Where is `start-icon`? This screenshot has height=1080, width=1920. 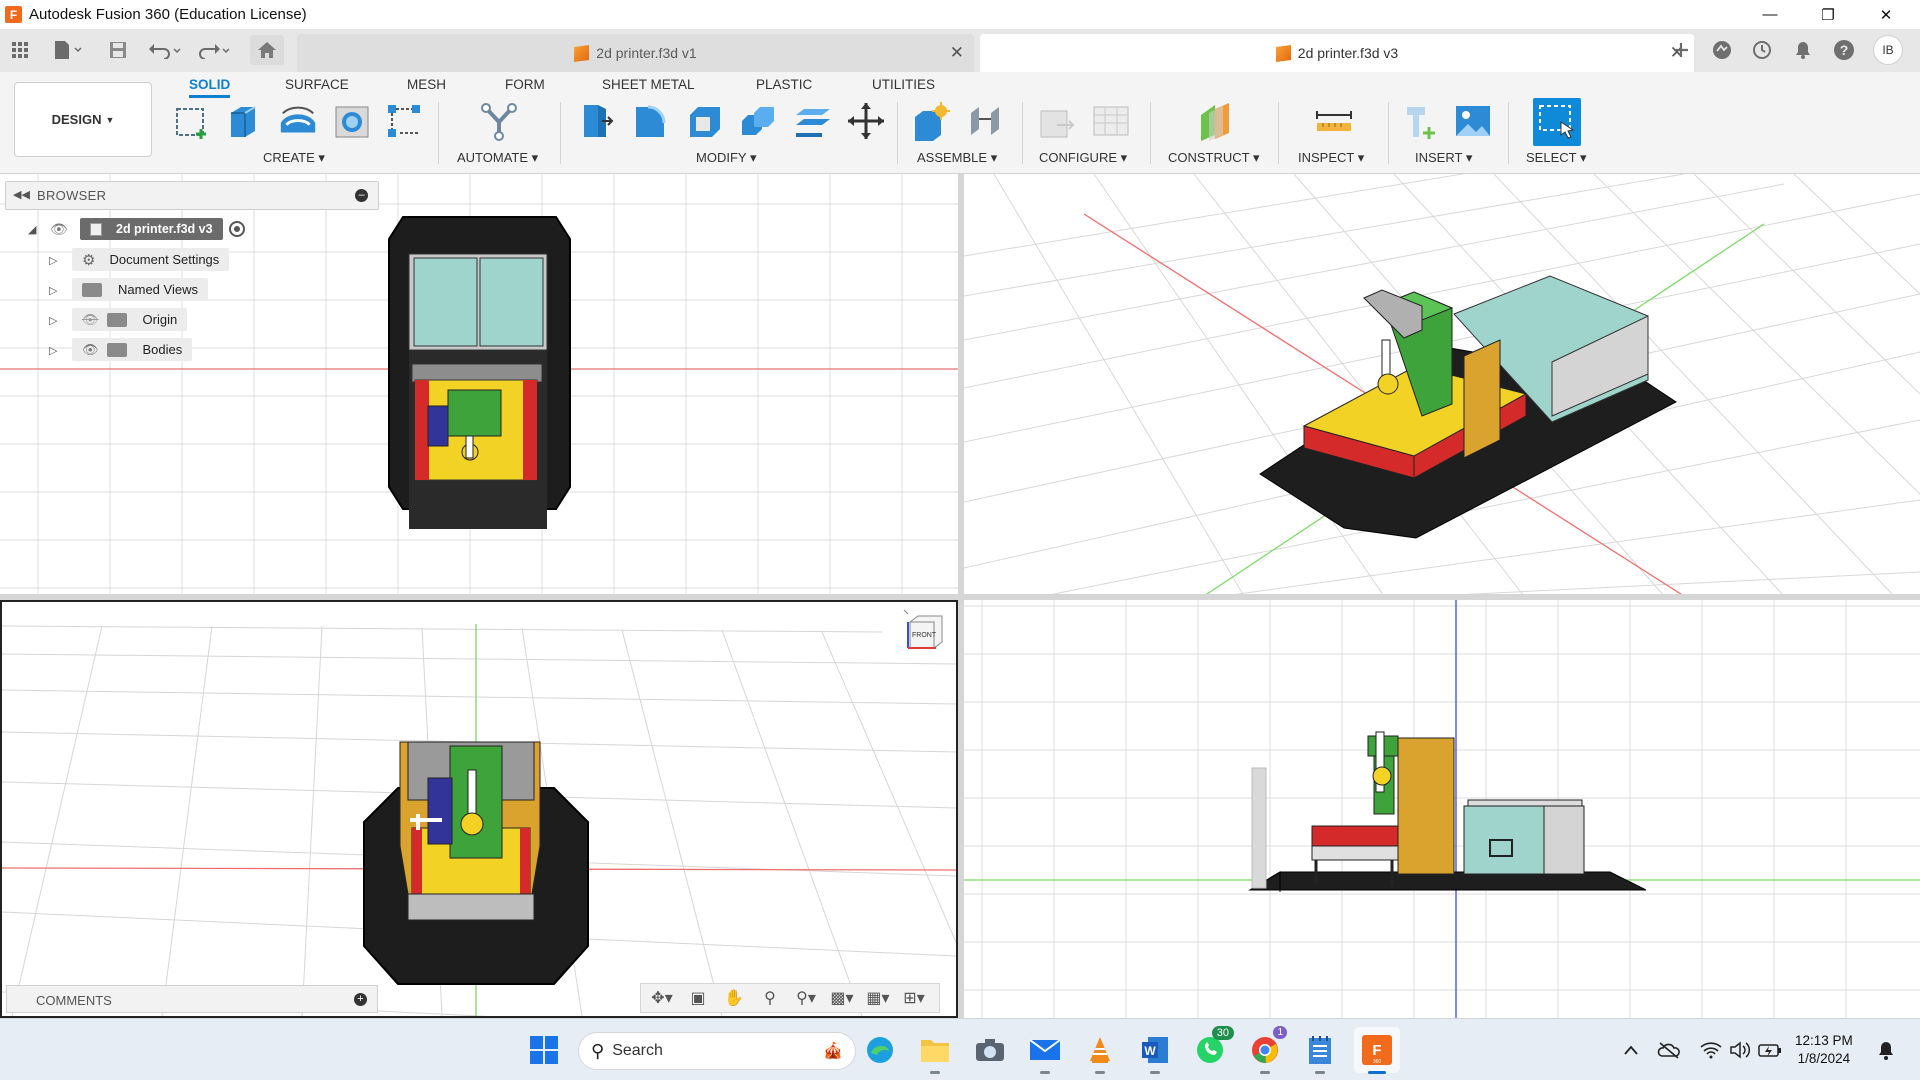
start-icon is located at coordinates (544, 1050).